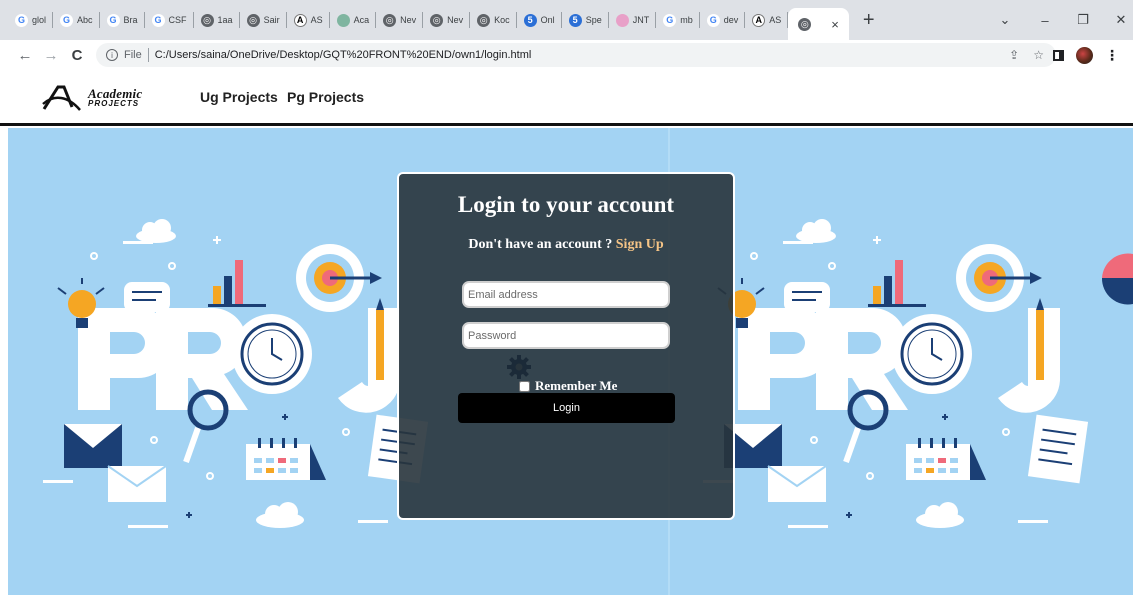 The height and width of the screenshot is (595, 1133). I want to click on tab-item: JNT, so click(633, 20).